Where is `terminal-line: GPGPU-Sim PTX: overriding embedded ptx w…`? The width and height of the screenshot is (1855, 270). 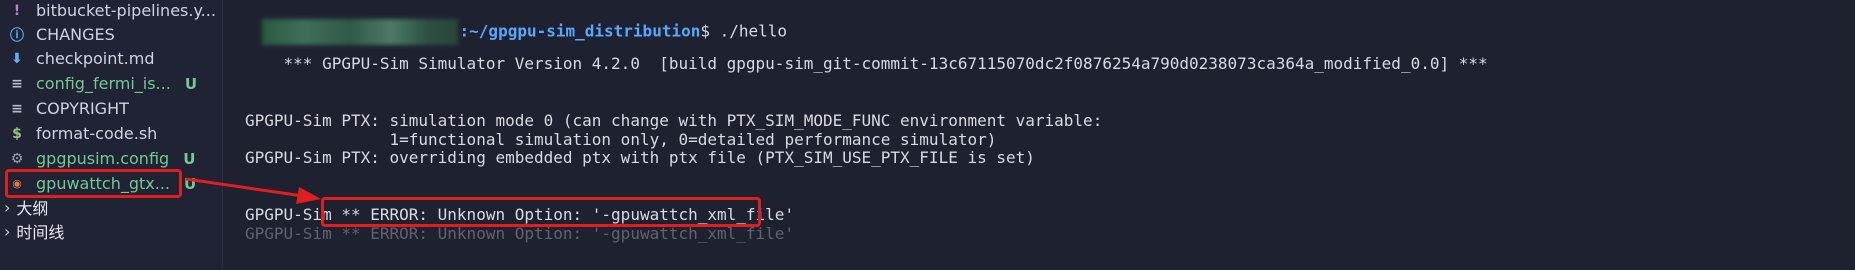
terminal-line: GPGPU-Sim PTX: overriding embedded ptx w… is located at coordinates (640, 157).